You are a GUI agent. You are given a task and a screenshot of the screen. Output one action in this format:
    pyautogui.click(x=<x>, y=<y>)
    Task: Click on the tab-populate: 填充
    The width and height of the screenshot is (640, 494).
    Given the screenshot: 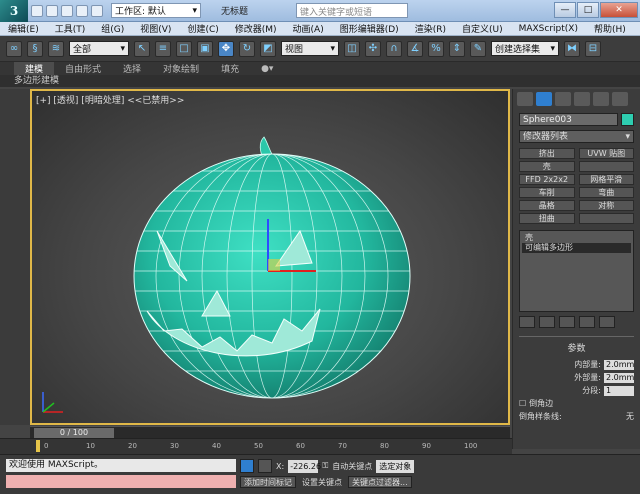 What is the action you would take?
    pyautogui.click(x=230, y=68)
    